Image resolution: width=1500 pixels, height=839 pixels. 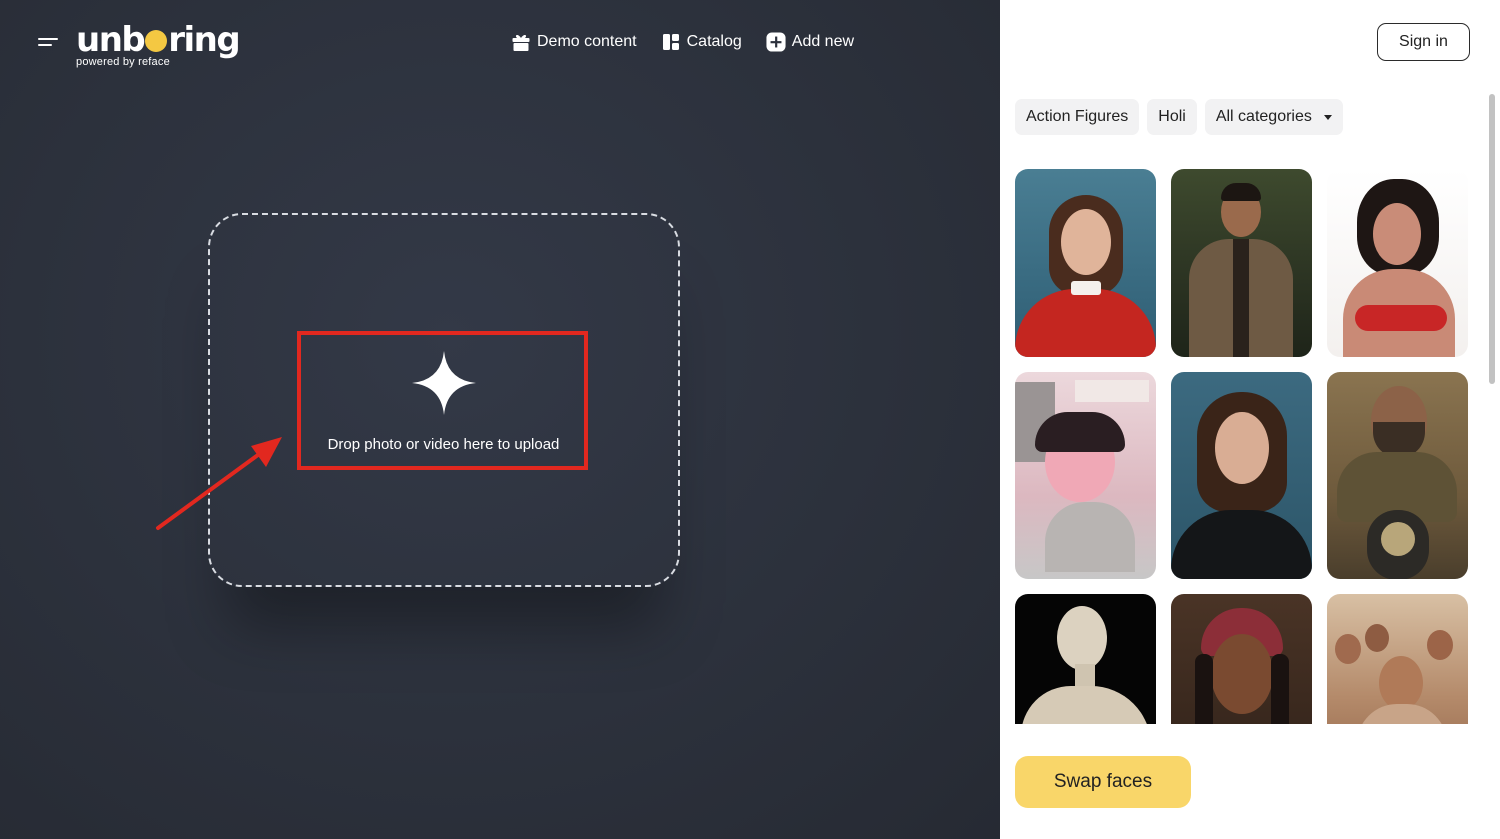 What do you see at coordinates (1397, 659) in the screenshot?
I see `gallery-item-holi-crowd` at bounding box center [1397, 659].